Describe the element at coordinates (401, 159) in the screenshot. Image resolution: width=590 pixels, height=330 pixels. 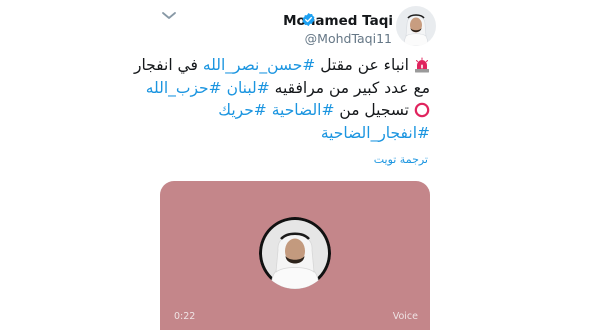
I see `translate-tweet-link: ترجمة تويت` at that location.